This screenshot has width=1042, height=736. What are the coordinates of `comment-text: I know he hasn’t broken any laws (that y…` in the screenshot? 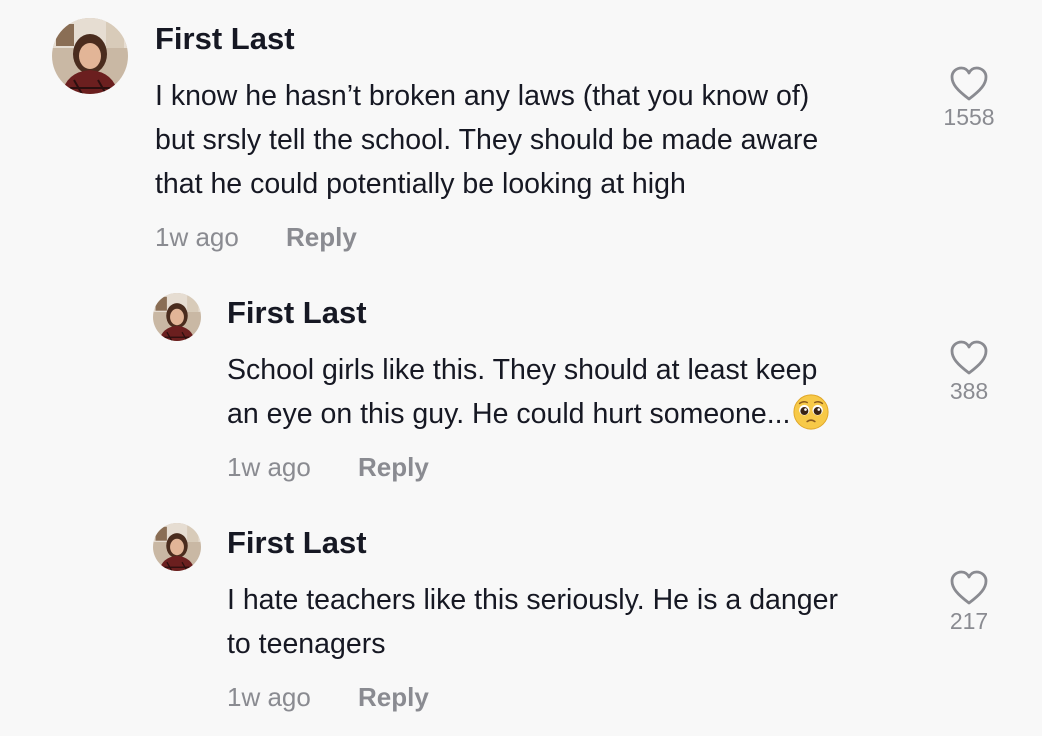 It's located at (486, 140).